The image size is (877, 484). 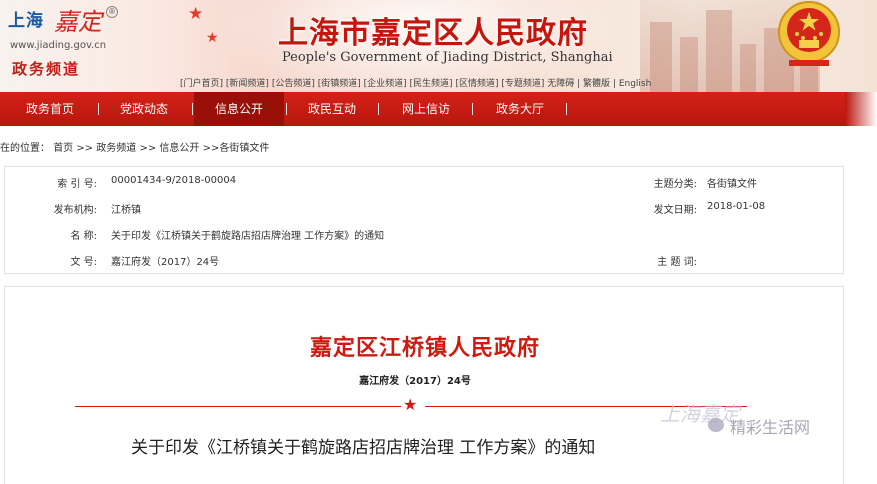 What do you see at coordinates (170, 148) in the screenshot?
I see `breadcrumb-disclosure: >> 信息公开` at bounding box center [170, 148].